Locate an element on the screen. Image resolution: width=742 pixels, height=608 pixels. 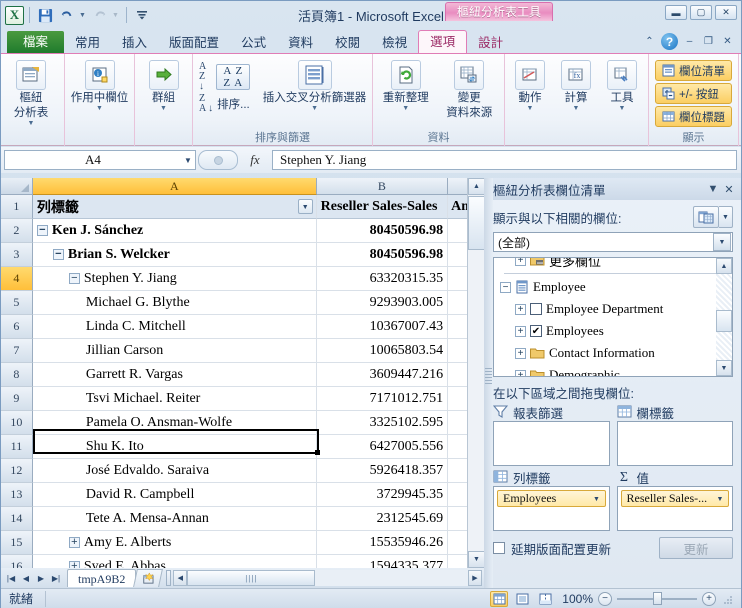
sort-dialog-icon: A ZZ A is located at coordinates (233, 77).